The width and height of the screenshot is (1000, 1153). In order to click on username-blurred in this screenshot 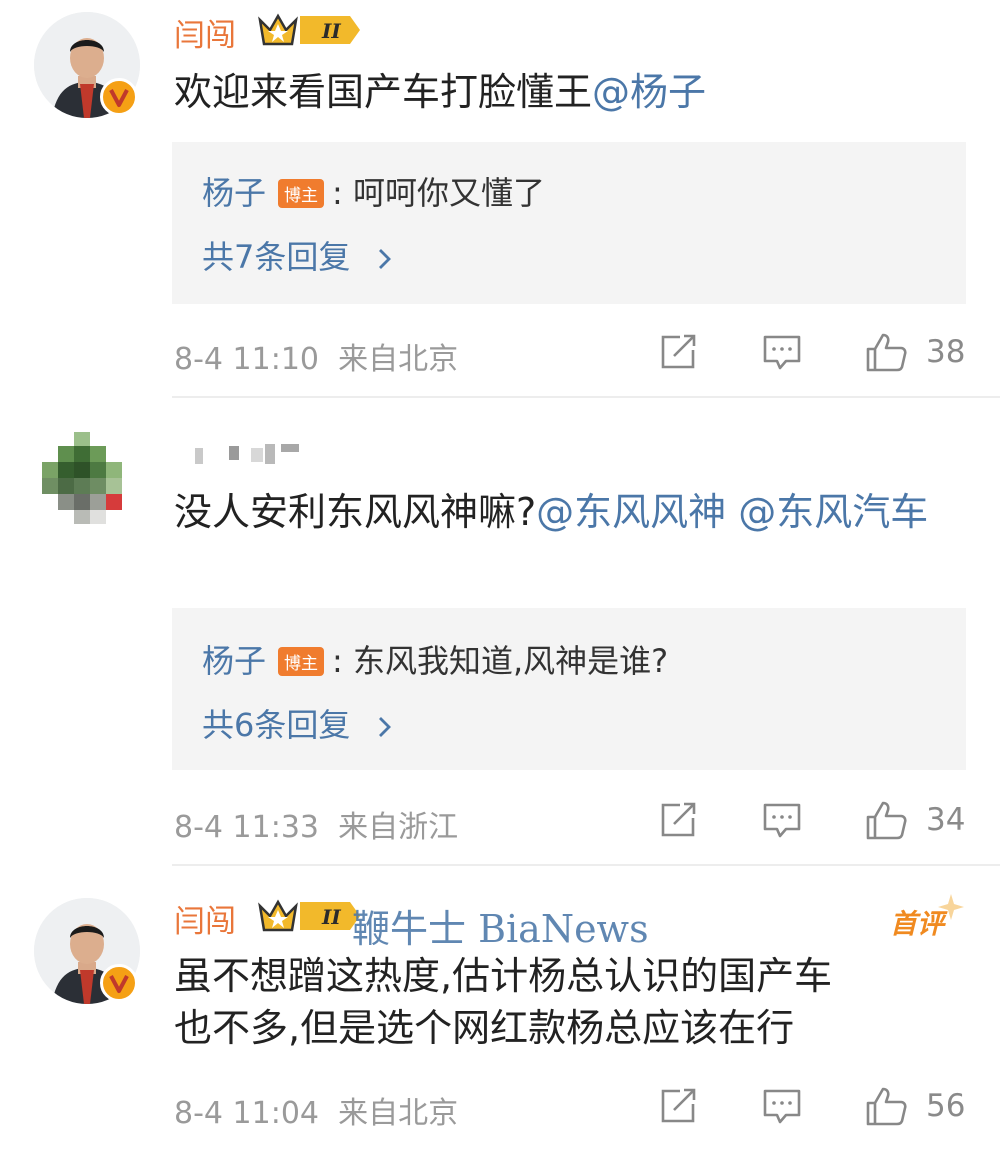, I will do `click(250, 456)`.